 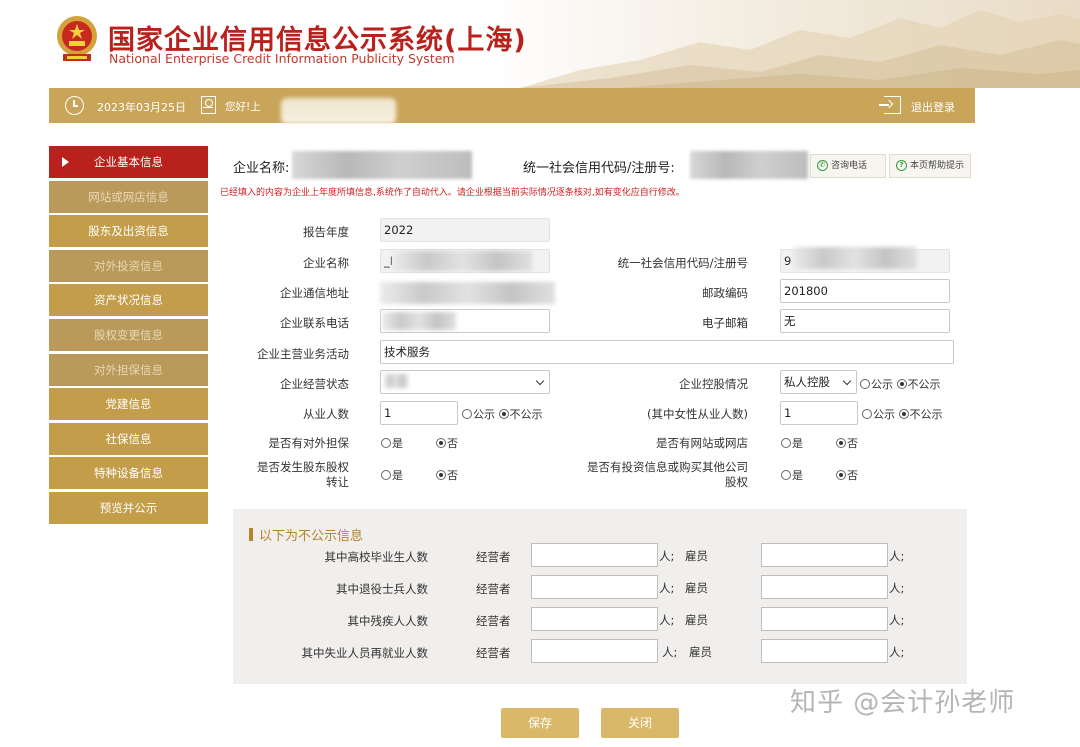 I want to click on sidebar-item-website-info: 网站或网店信息, so click(x=128, y=196).